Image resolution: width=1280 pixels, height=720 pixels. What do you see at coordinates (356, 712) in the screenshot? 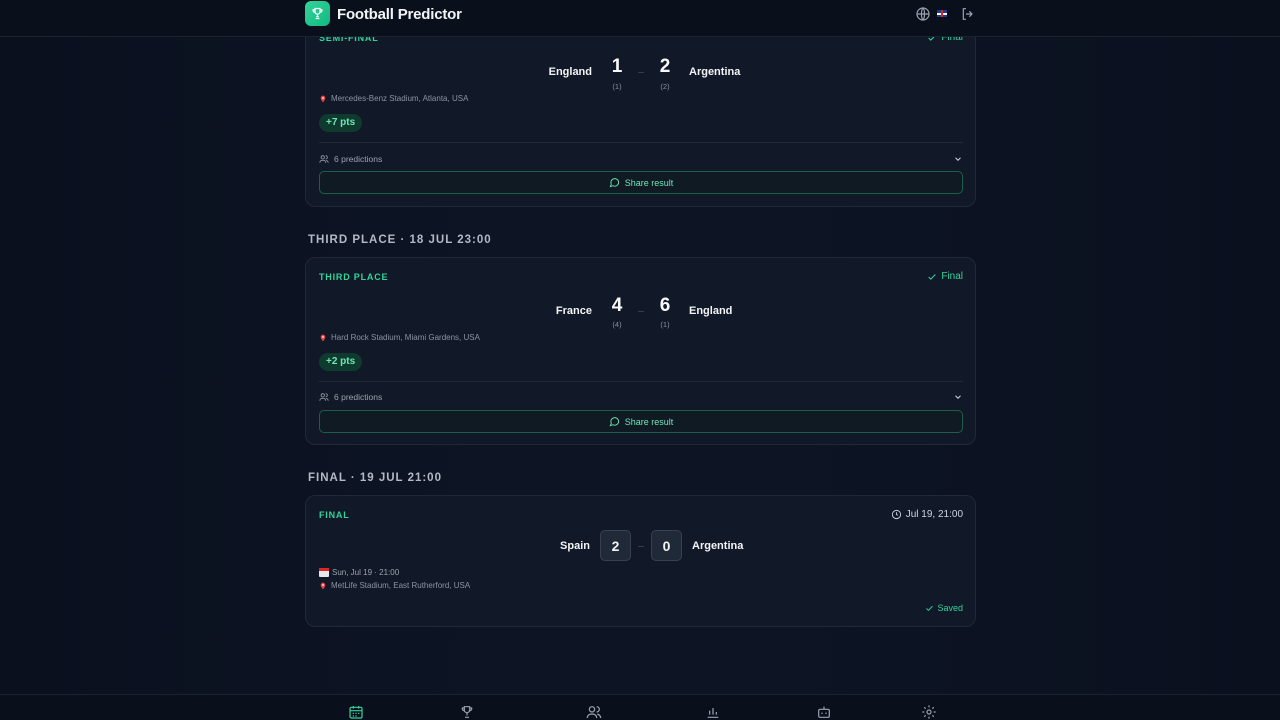
I see `calendar-icon` at bounding box center [356, 712].